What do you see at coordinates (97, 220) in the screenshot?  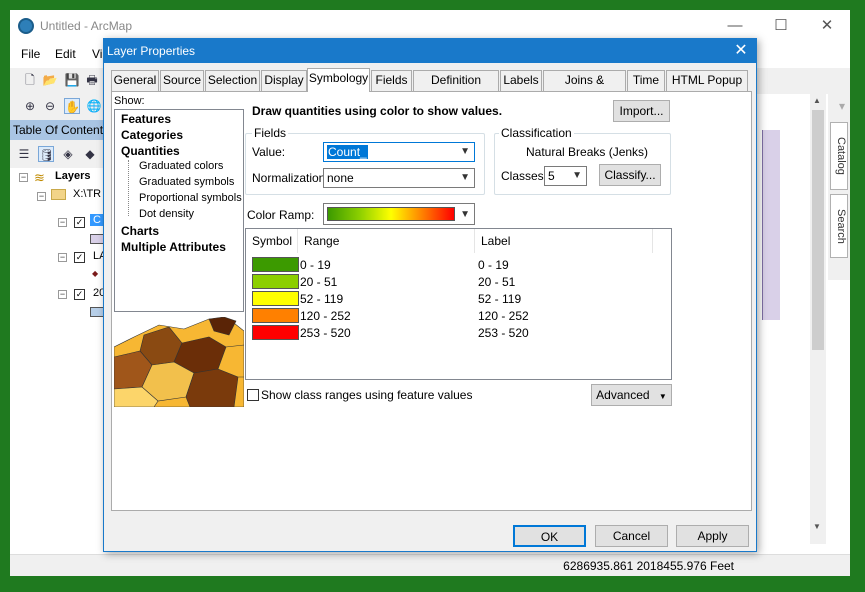 I see `toc-layer-1-label: C` at bounding box center [97, 220].